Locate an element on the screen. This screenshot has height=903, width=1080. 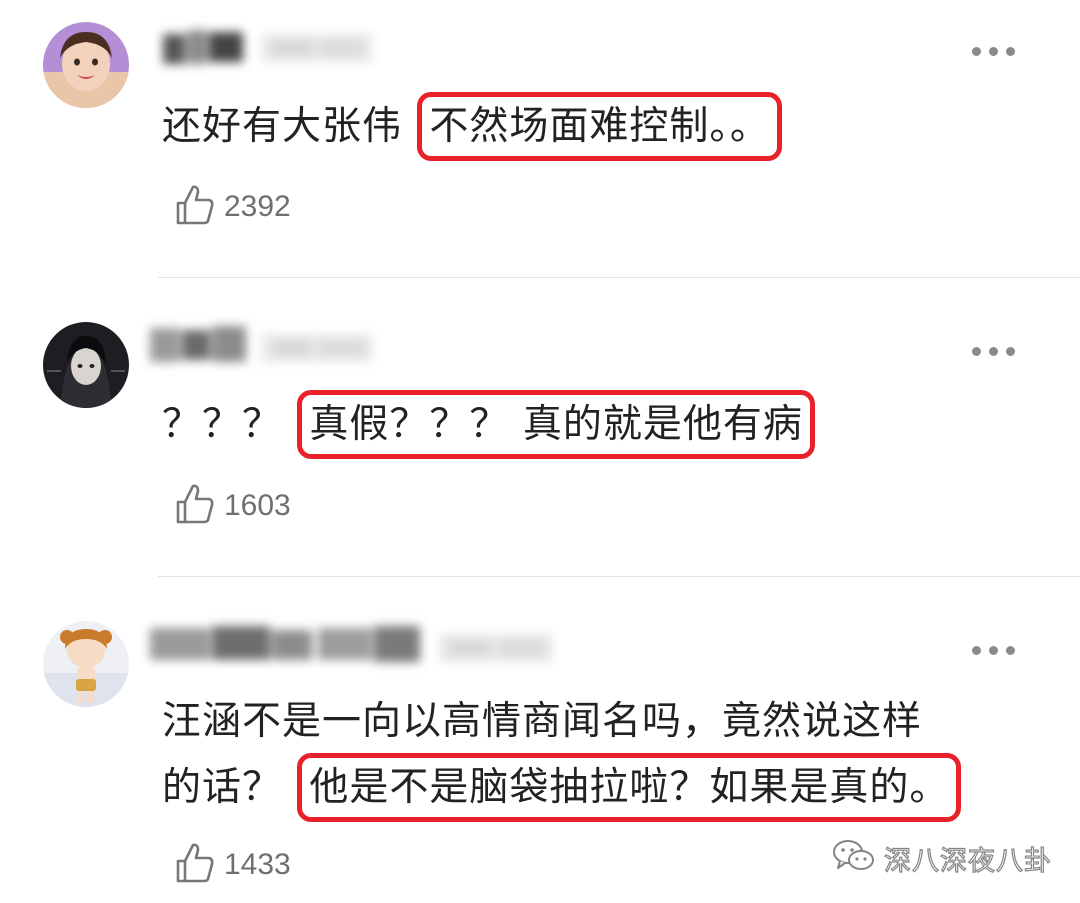
comment-text: 汪涵不是一向以高情商闻名吗，竟然说这样 is located at coordinates (542, 722).